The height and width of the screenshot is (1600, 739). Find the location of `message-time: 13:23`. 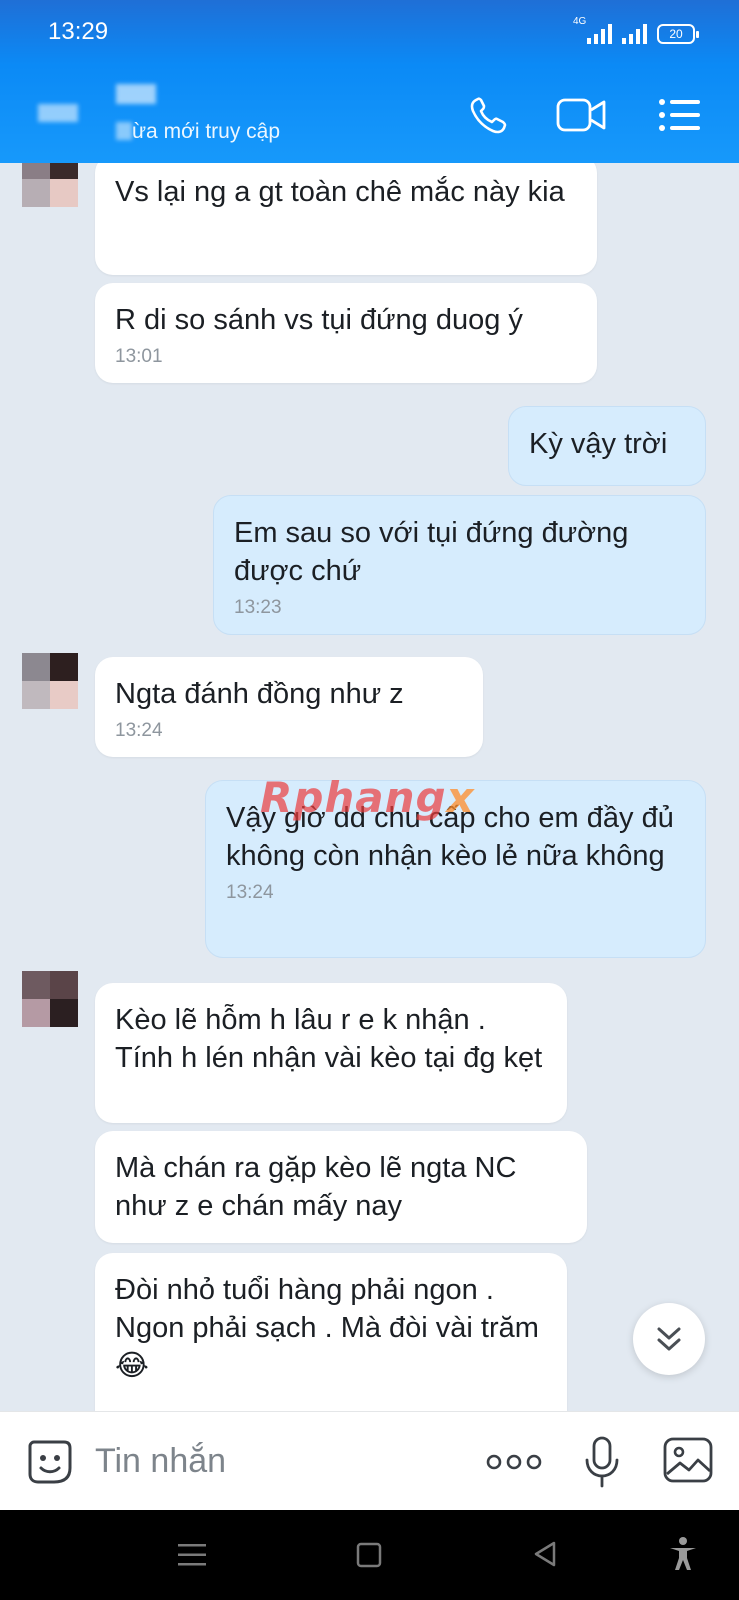

message-time: 13:23 is located at coordinates (258, 607).